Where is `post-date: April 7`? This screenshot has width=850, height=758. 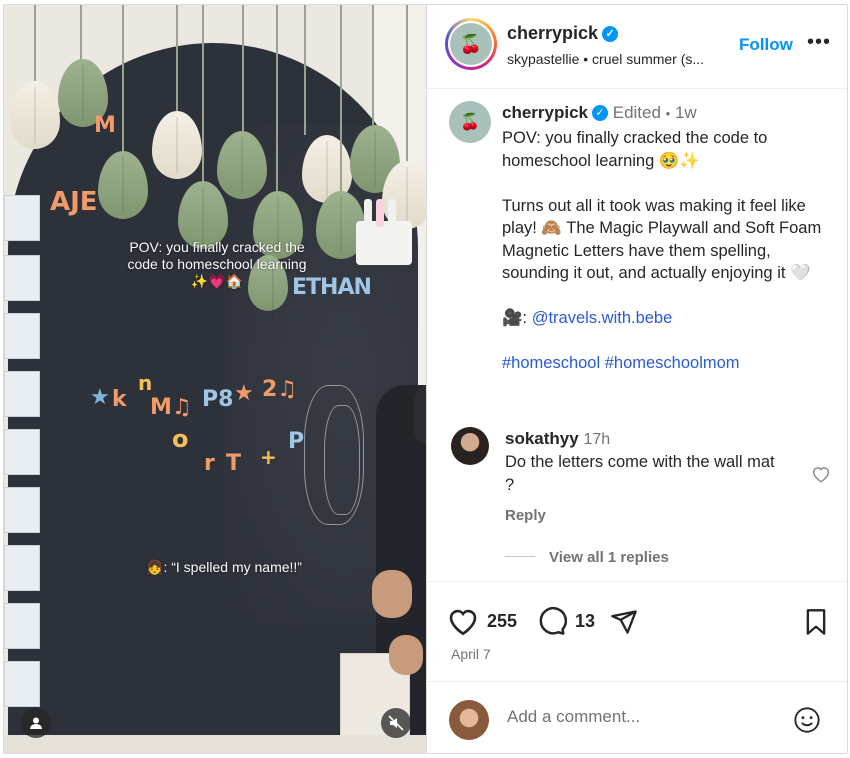
post-date: April 7 is located at coordinates (471, 654).